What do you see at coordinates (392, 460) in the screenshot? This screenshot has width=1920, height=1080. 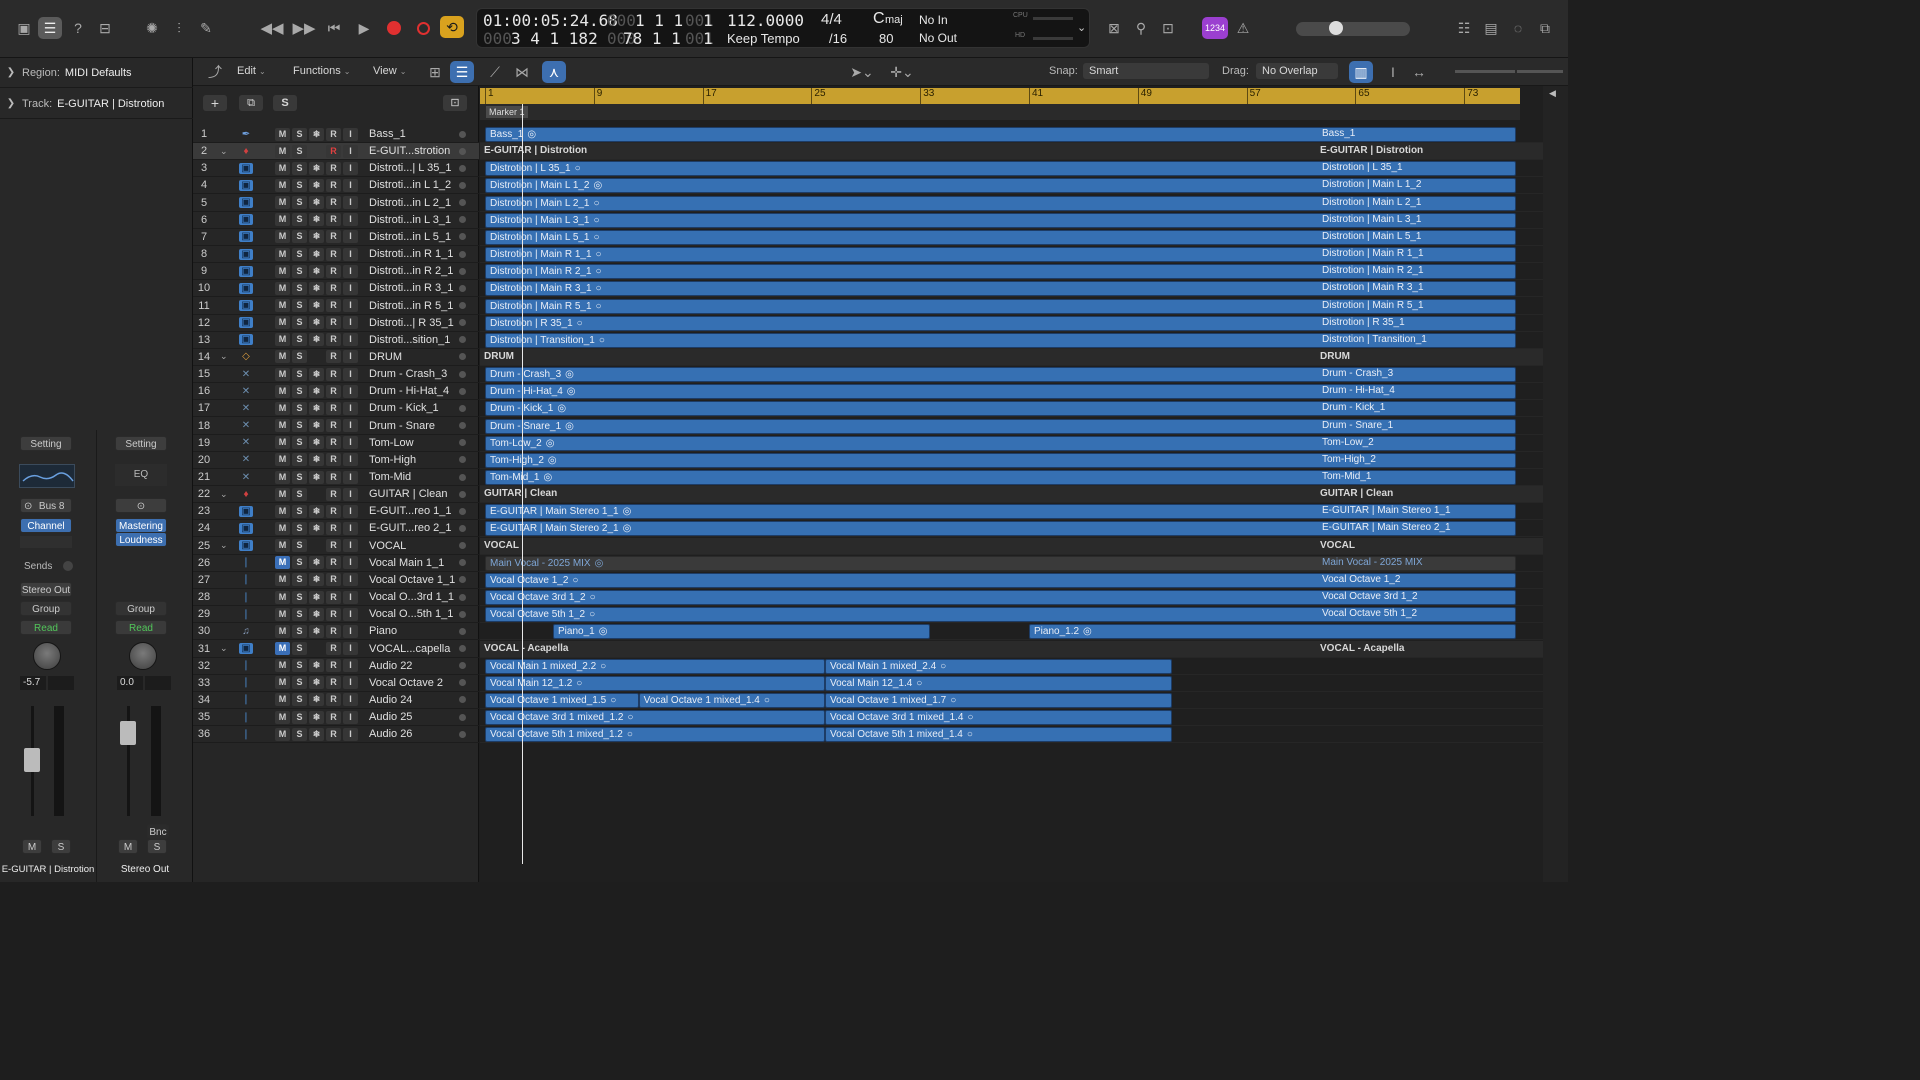 I see `track-name: Tom-High` at bounding box center [392, 460].